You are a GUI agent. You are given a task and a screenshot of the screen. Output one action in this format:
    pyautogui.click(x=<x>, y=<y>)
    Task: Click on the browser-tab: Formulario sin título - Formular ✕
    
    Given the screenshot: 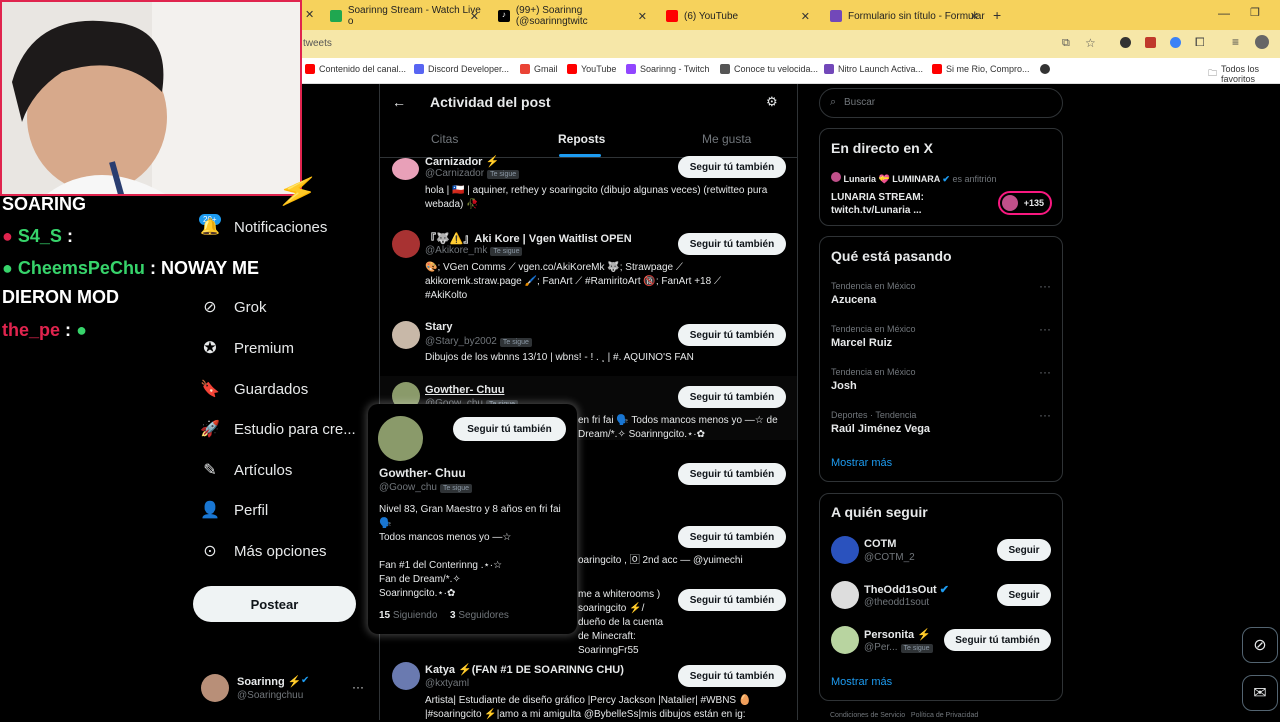 What is the action you would take?
    pyautogui.click(x=904, y=16)
    